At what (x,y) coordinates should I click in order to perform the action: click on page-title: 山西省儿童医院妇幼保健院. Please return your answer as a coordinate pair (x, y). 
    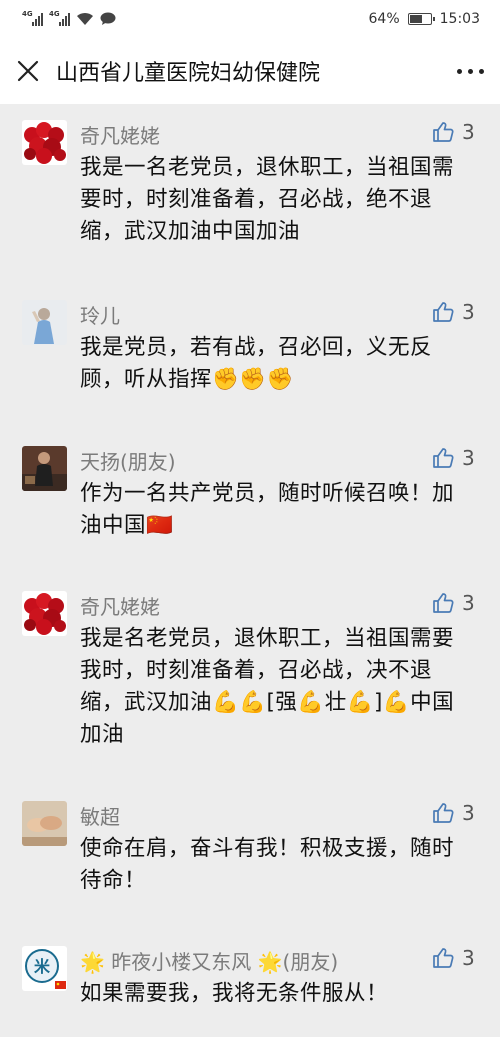
    Looking at the image, I should click on (188, 73).